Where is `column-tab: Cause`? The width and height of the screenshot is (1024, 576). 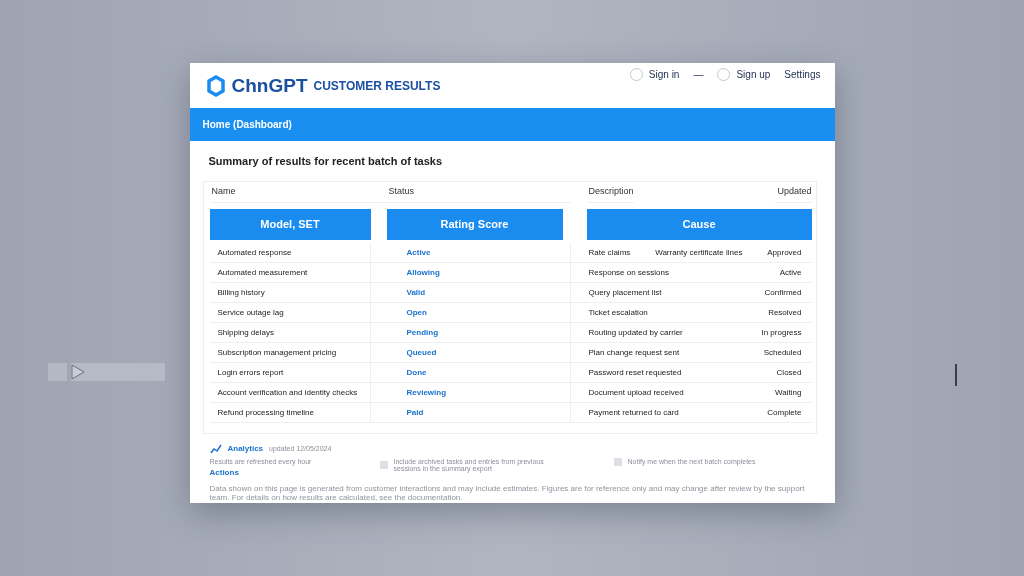
column-tab: Cause is located at coordinates (699, 224).